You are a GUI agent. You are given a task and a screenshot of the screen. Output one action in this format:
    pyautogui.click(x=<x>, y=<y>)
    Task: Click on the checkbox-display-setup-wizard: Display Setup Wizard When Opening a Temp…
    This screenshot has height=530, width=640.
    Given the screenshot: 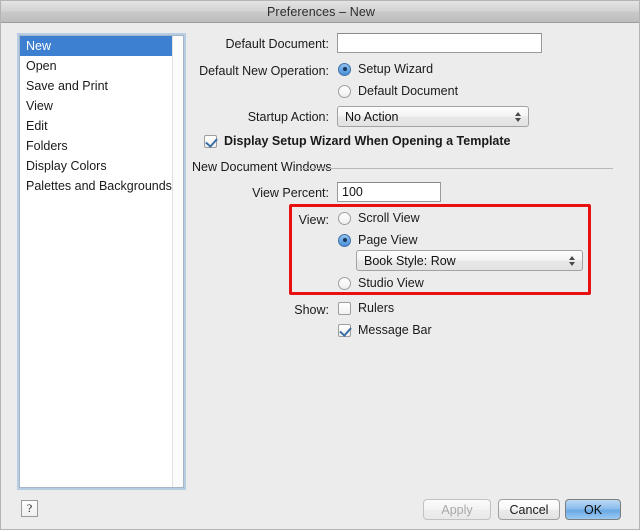 What is the action you would take?
    pyautogui.click(x=357, y=141)
    